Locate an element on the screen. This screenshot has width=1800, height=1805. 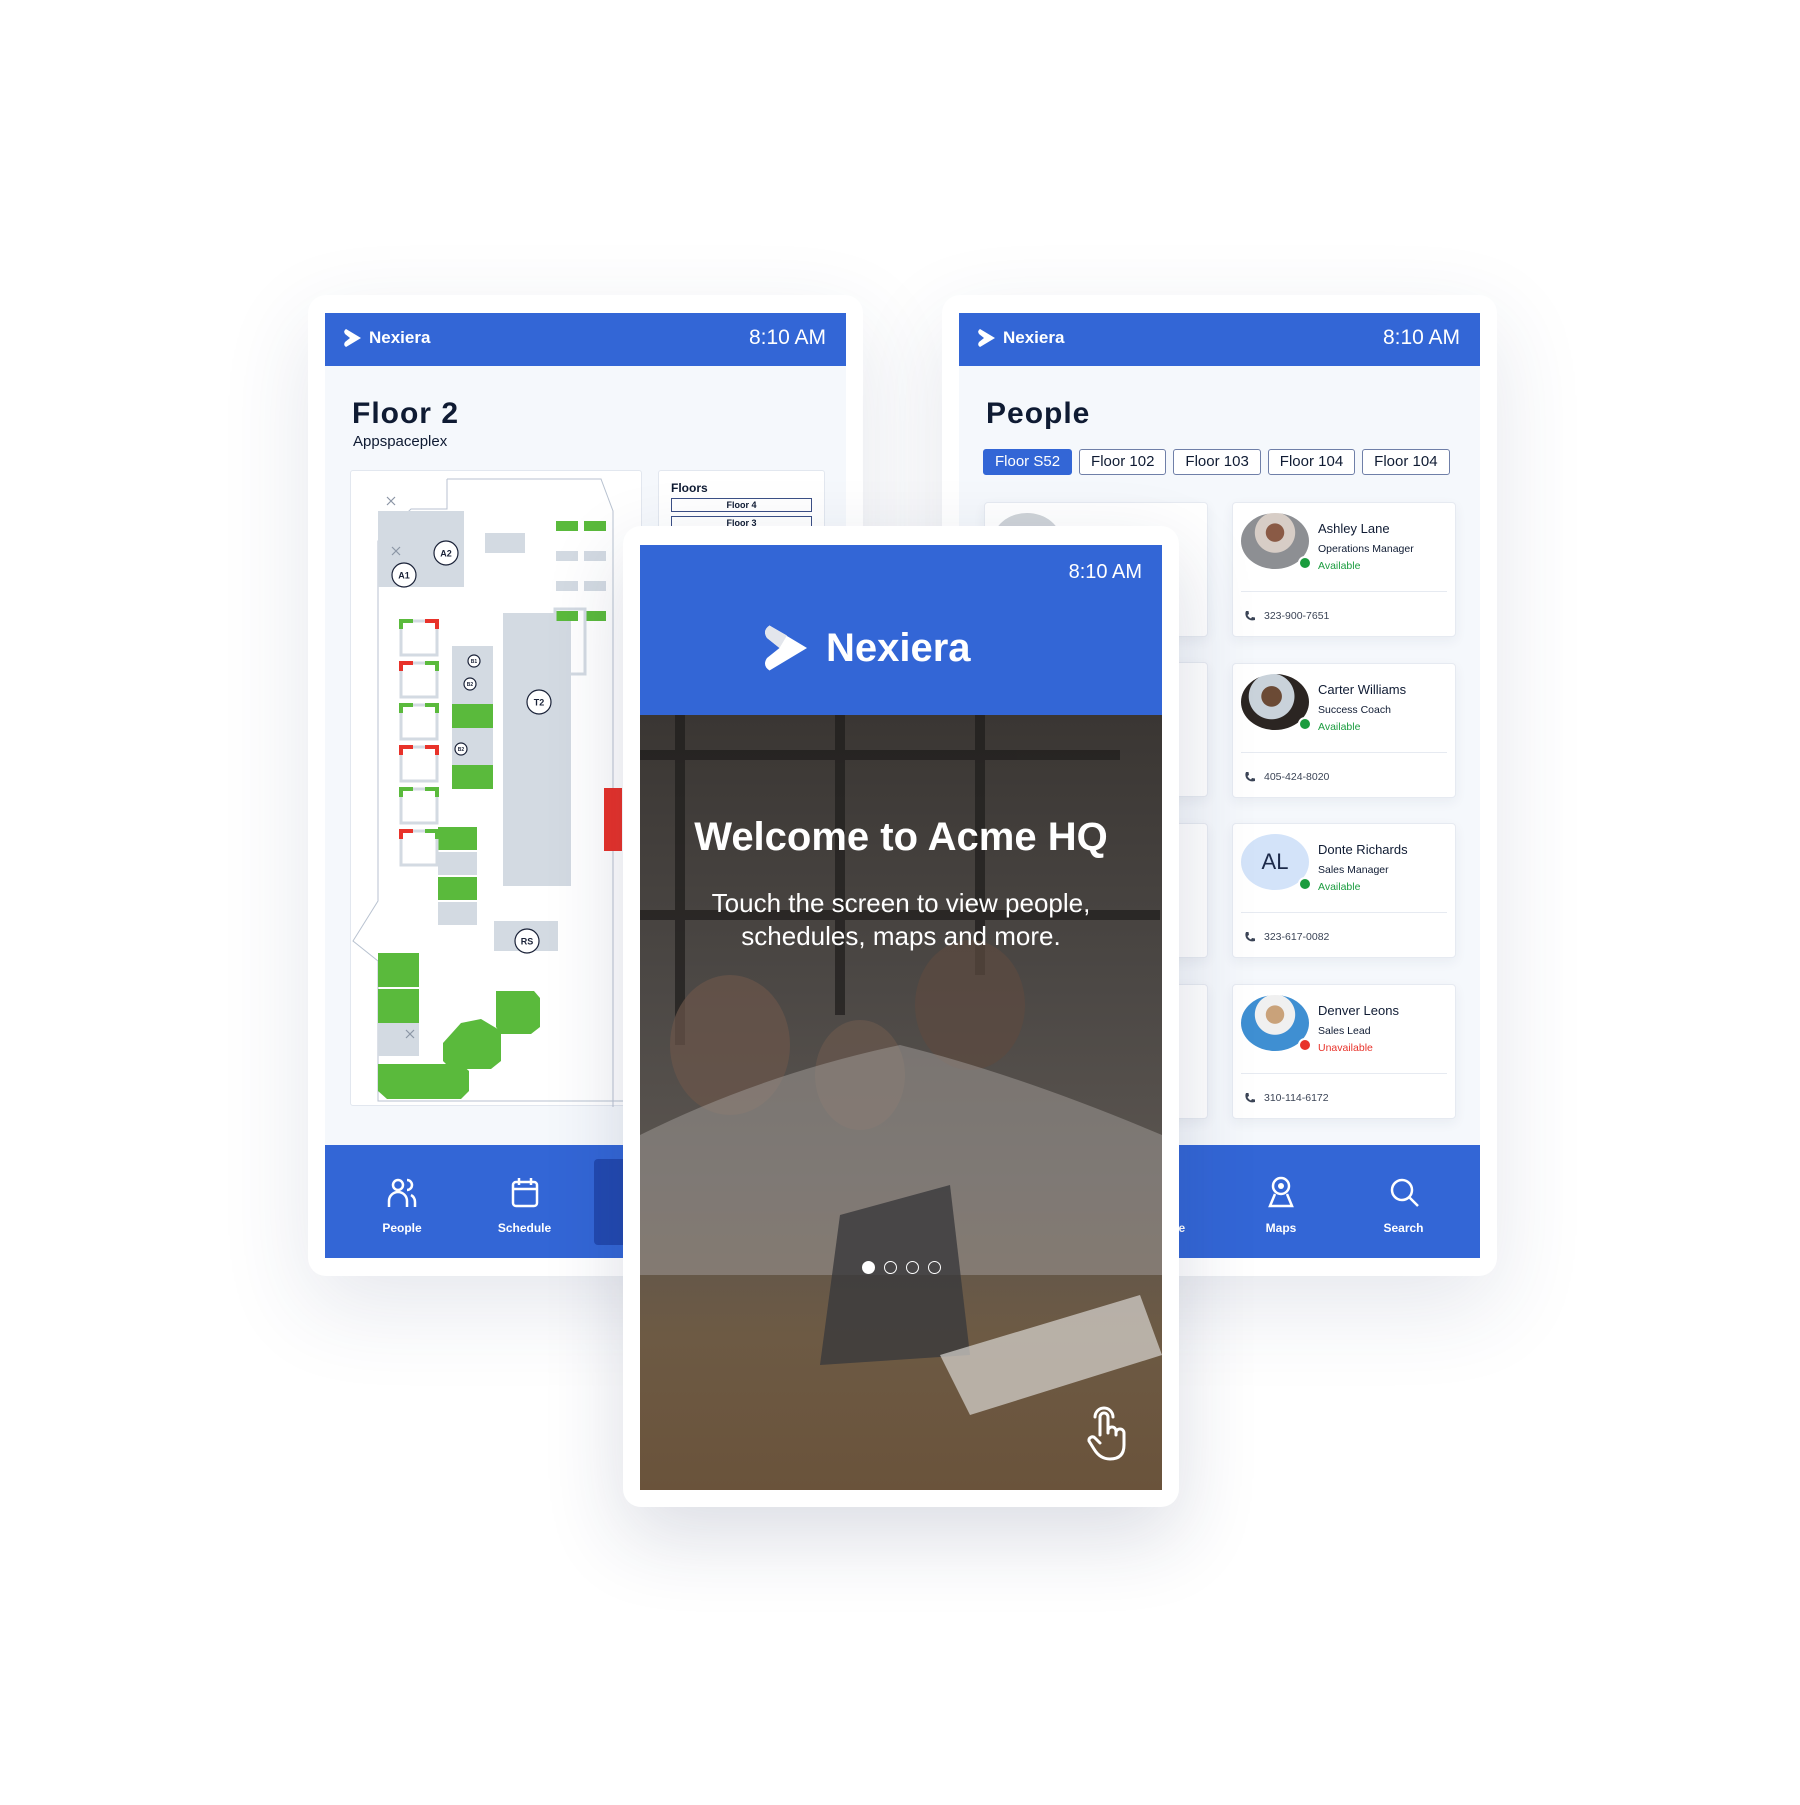
map-label: A2 is located at coordinates (446, 554).